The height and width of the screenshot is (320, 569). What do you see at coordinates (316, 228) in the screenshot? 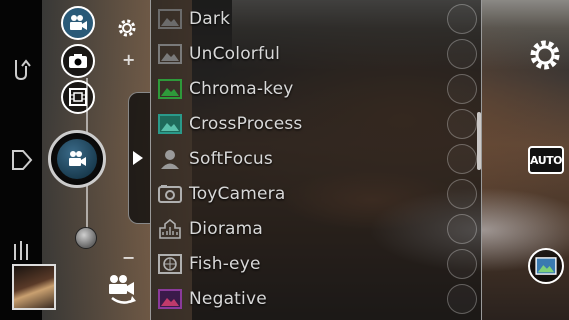
I see `menu-item-diorama: Diorama` at bounding box center [316, 228].